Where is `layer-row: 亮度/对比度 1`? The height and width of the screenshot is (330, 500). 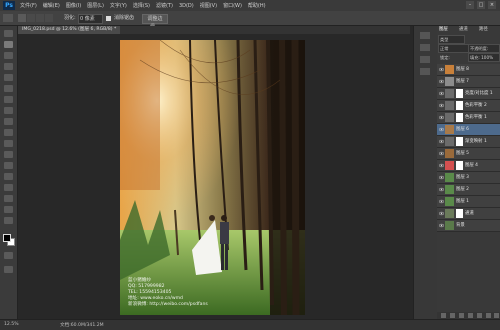
layer-row: 亮度/对比度 1 is located at coordinates (468, 94).